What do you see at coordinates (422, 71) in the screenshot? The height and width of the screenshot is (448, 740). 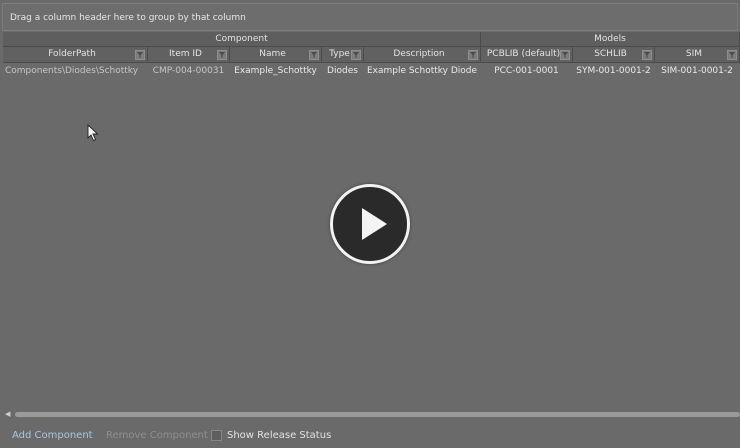 I see `cell-description: Example Schottky Diode` at bounding box center [422, 71].